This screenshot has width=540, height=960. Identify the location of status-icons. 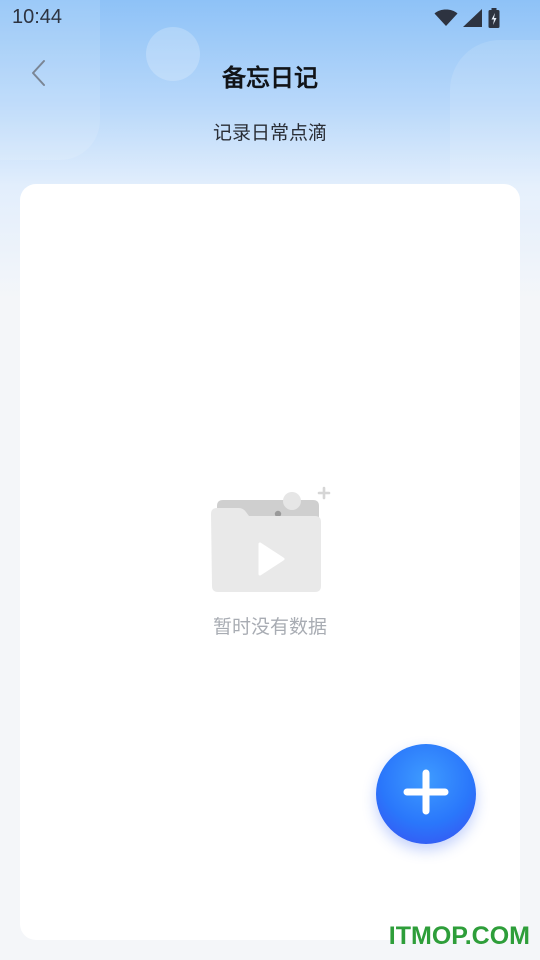
(467, 18).